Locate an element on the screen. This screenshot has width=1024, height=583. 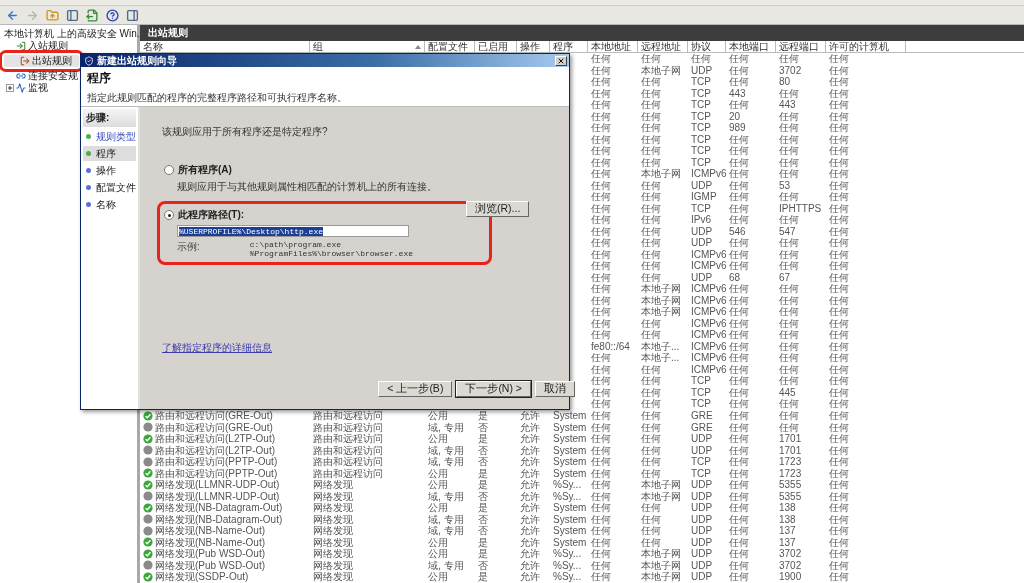
path-field: %USERPROFILE%\Desktop\http.exe is located at coordinates (293, 231).